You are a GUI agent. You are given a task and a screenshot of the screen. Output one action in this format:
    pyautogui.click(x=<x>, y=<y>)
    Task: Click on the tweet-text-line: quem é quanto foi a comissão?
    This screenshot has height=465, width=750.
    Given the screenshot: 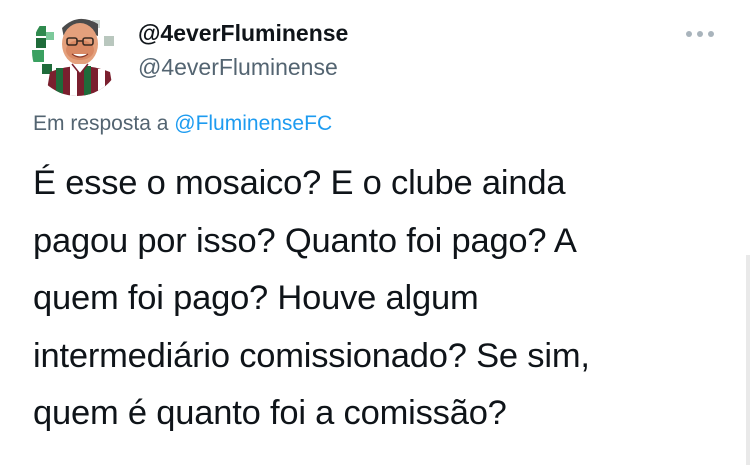 What is the action you would take?
    pyautogui.click(x=270, y=413)
    